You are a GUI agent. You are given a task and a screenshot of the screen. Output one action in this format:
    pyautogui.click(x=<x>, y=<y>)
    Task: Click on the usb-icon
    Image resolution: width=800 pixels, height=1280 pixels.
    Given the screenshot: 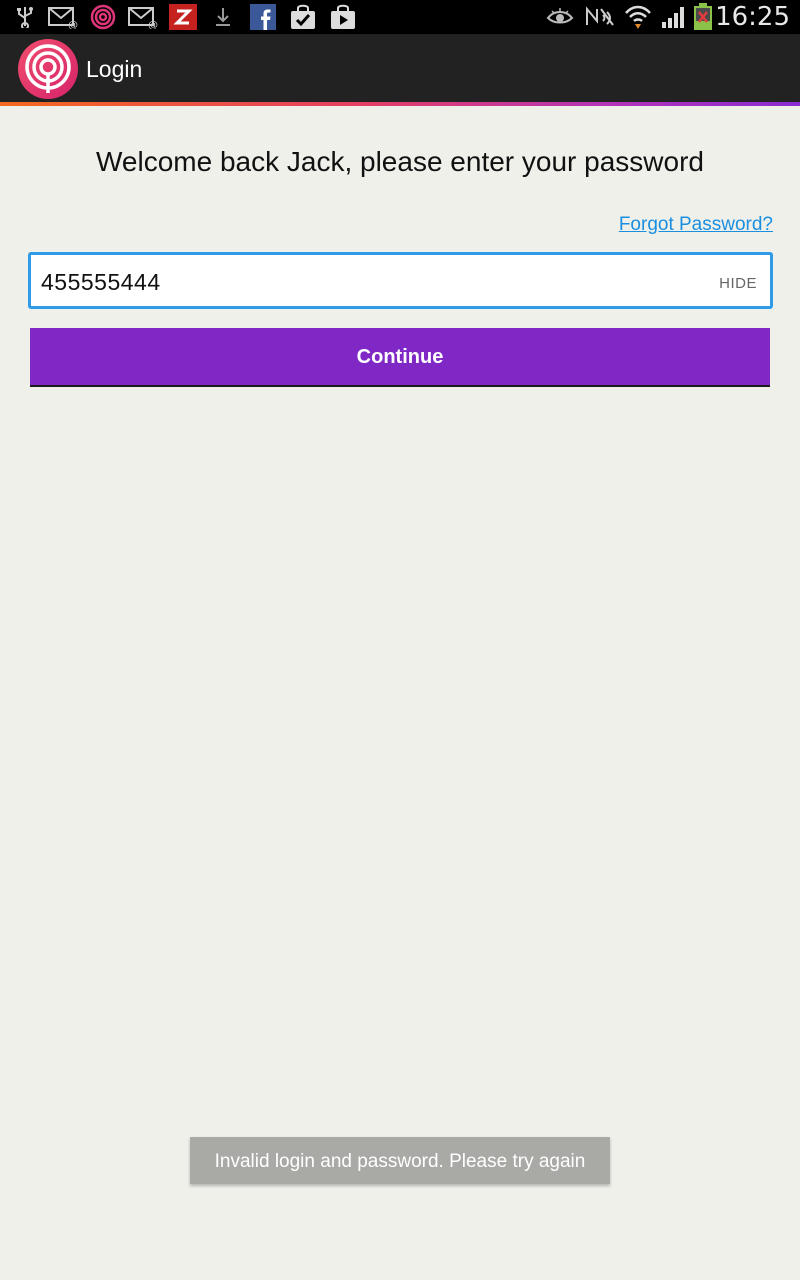 What is the action you would take?
    pyautogui.click(x=25, y=17)
    